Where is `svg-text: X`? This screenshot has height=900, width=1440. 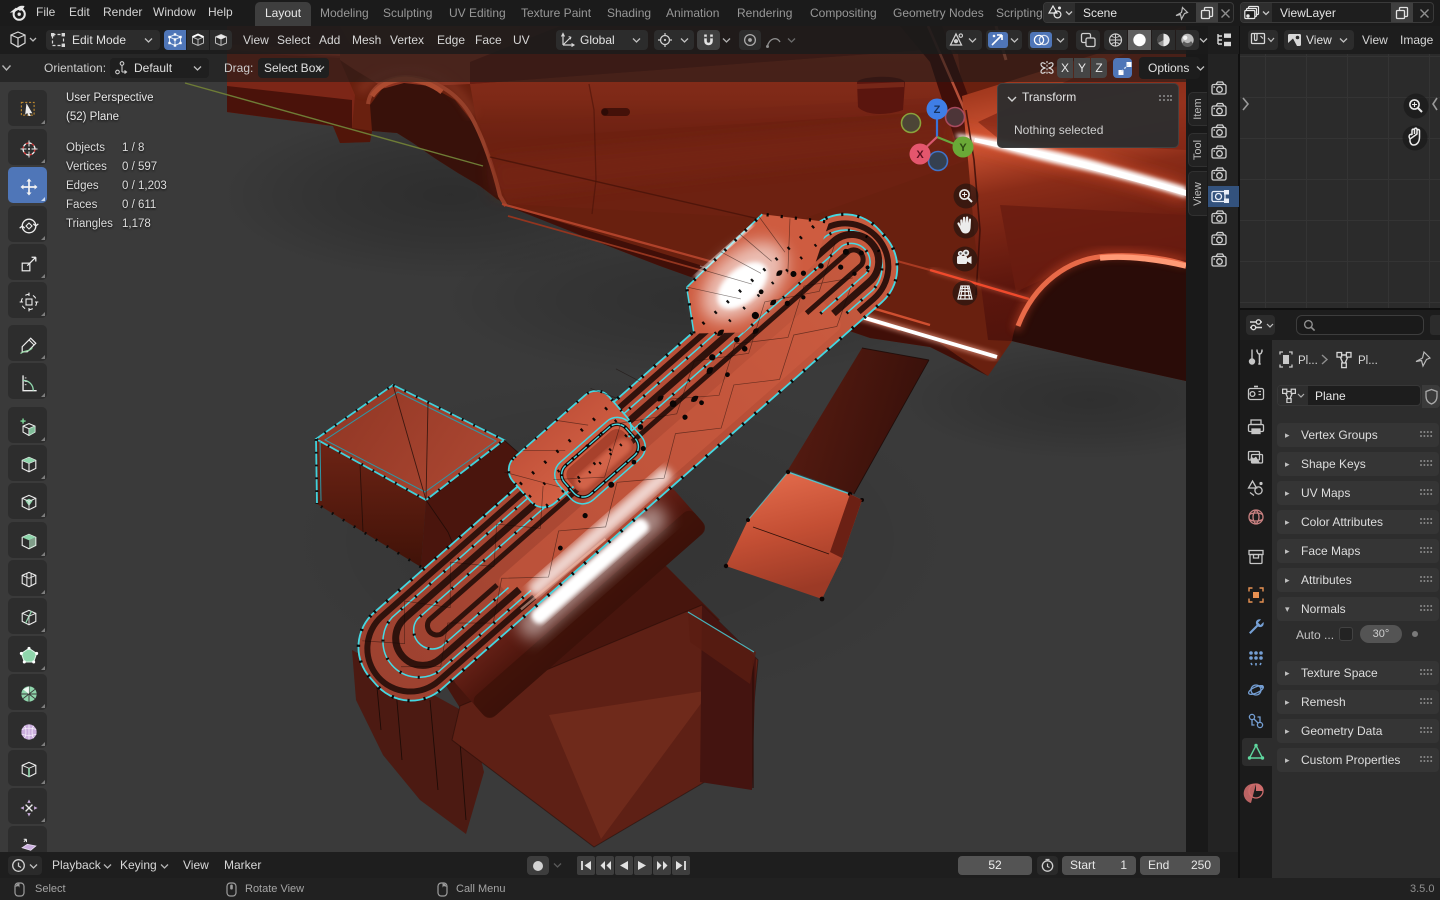
svg-text: X is located at coordinates (920, 155).